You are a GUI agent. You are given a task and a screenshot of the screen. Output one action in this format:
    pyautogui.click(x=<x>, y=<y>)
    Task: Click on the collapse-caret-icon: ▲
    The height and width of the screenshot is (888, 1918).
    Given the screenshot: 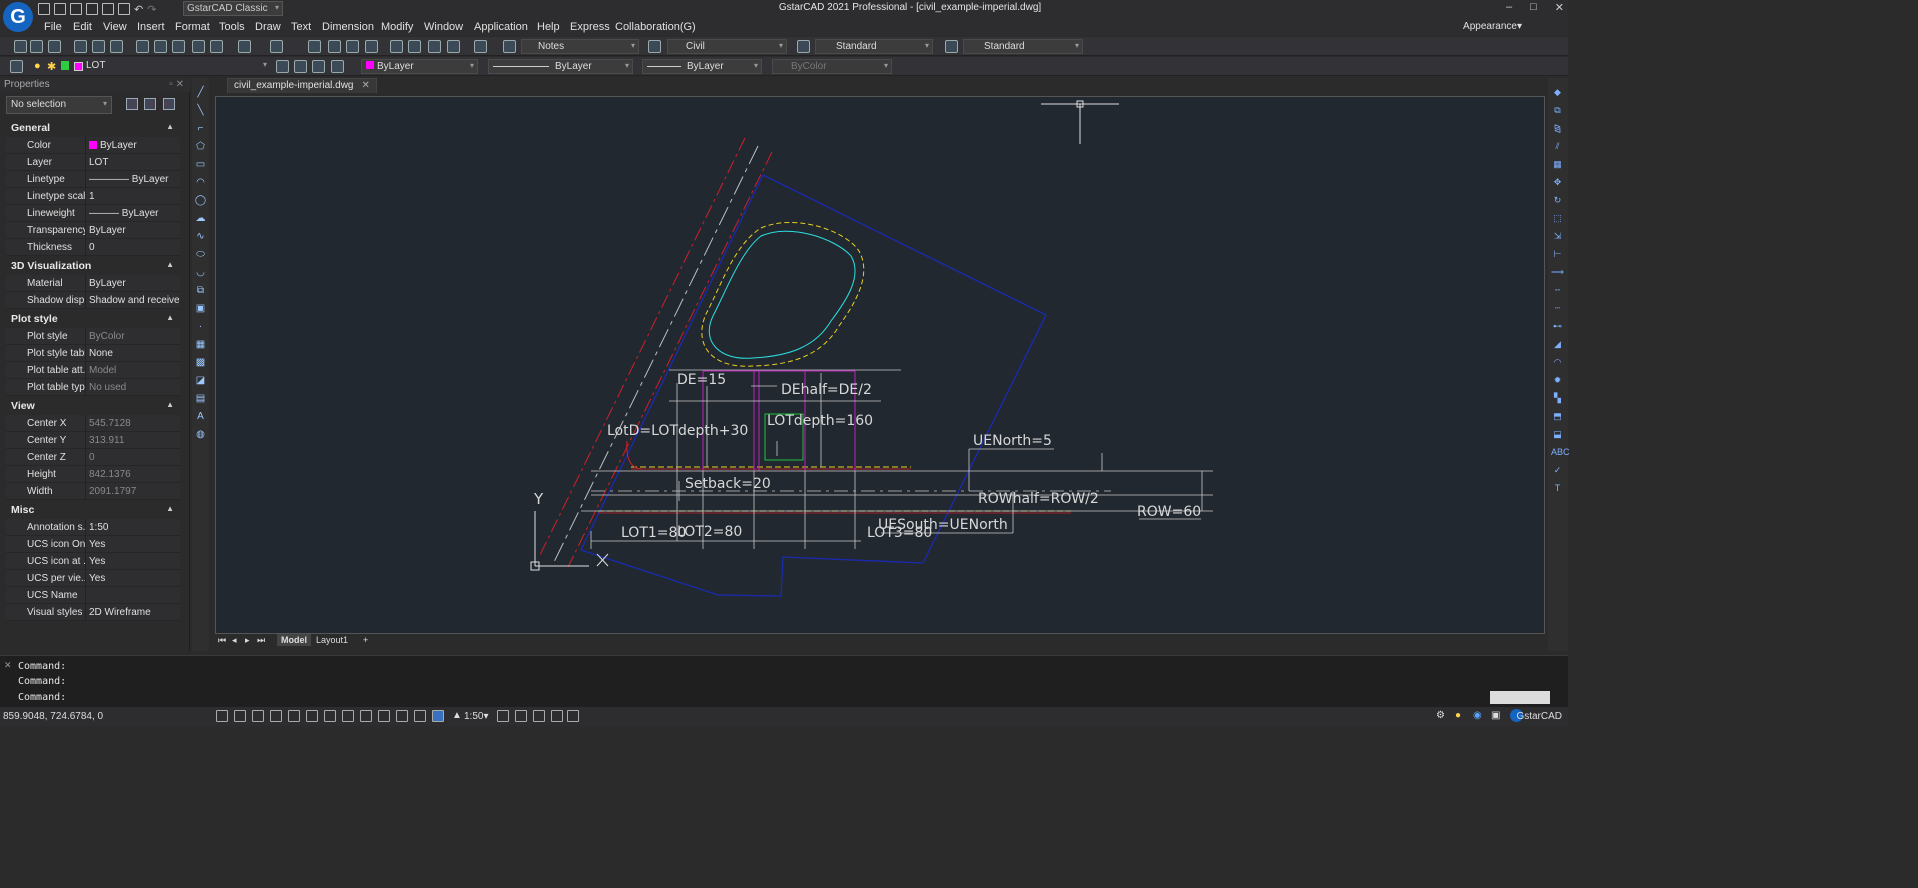 What is the action you would take?
    pyautogui.click(x=170, y=317)
    